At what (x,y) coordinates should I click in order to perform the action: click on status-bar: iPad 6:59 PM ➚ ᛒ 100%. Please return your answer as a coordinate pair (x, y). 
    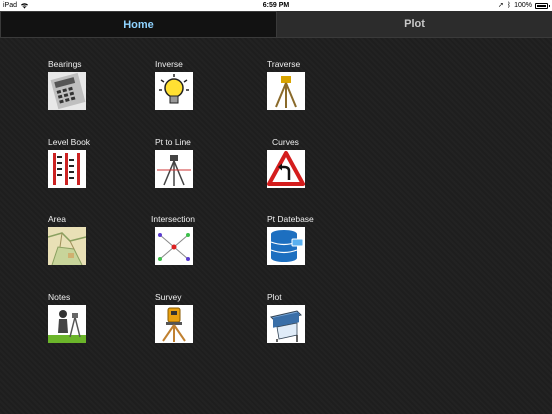
    Looking at the image, I should click on (276, 5).